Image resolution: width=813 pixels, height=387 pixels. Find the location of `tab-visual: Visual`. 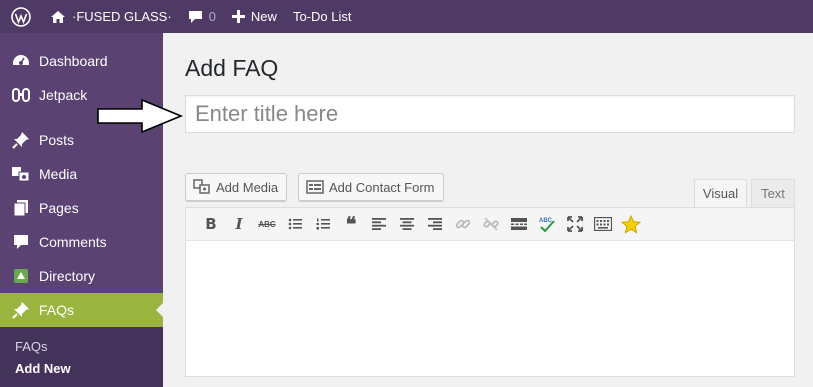

tab-visual: Visual is located at coordinates (720, 193).